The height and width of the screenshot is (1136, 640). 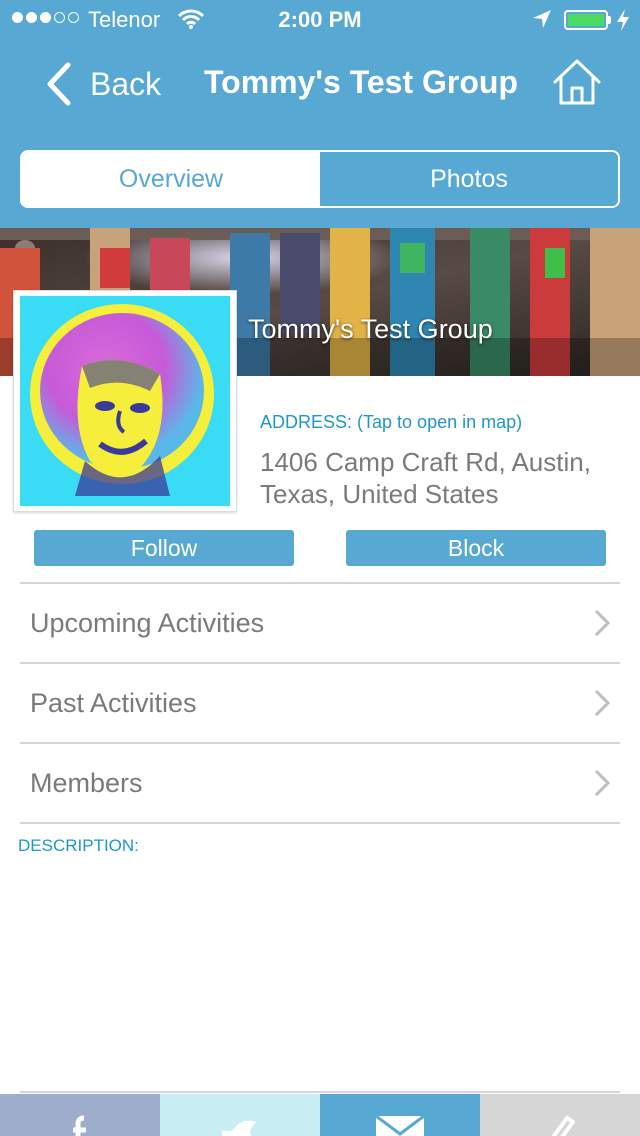 What do you see at coordinates (147, 622) in the screenshot?
I see `menu-item-label: Upcoming Activities` at bounding box center [147, 622].